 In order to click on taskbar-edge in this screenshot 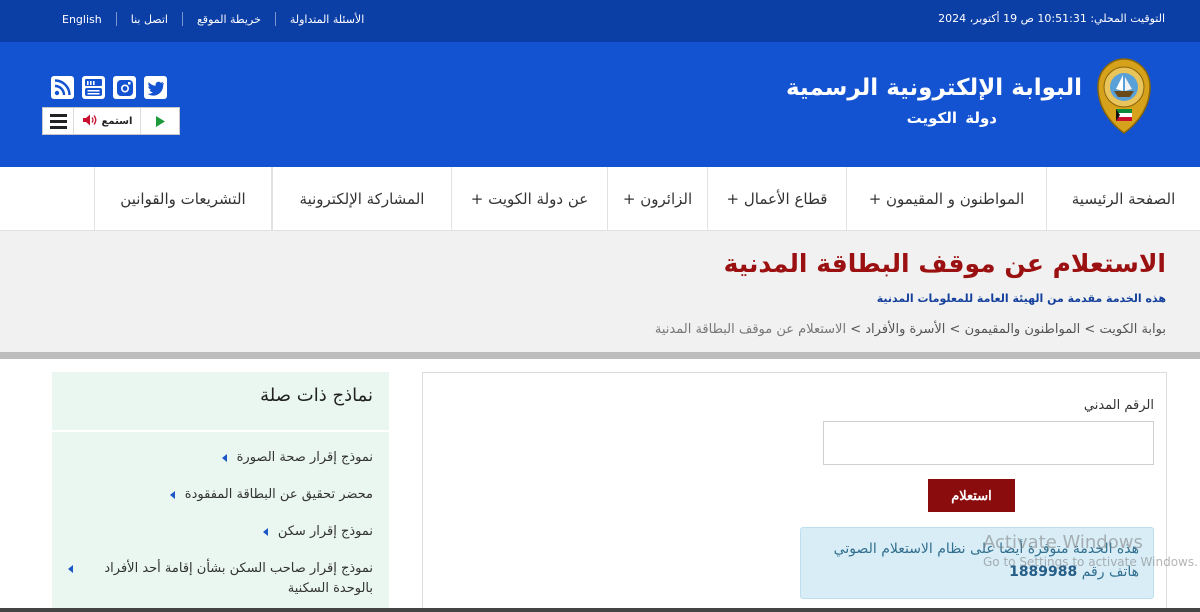, I will do `click(600, 610)`.